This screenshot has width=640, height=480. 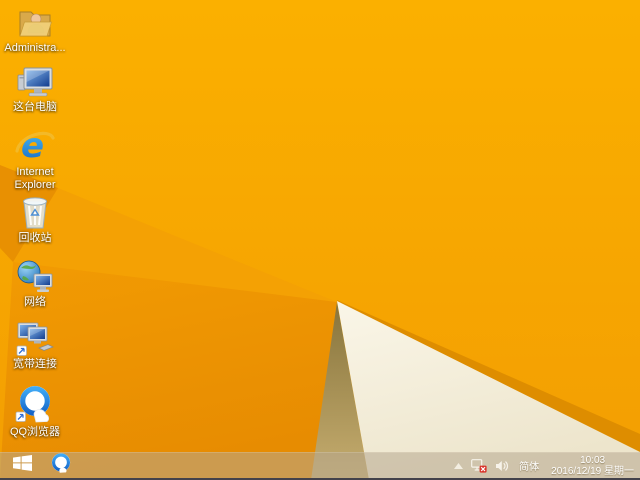 I want to click on desktop-icon-internet-explorer: e Internet Explorer, so click(x=35, y=158).